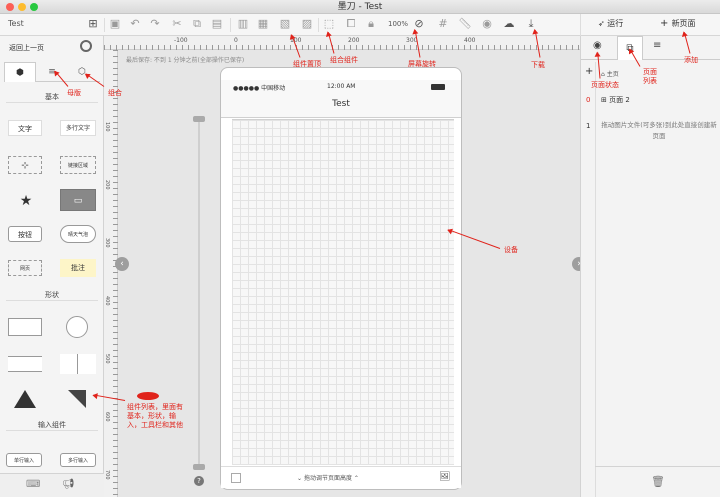  What do you see at coordinates (438, 87) in the screenshot?
I see `battery-icon` at bounding box center [438, 87].